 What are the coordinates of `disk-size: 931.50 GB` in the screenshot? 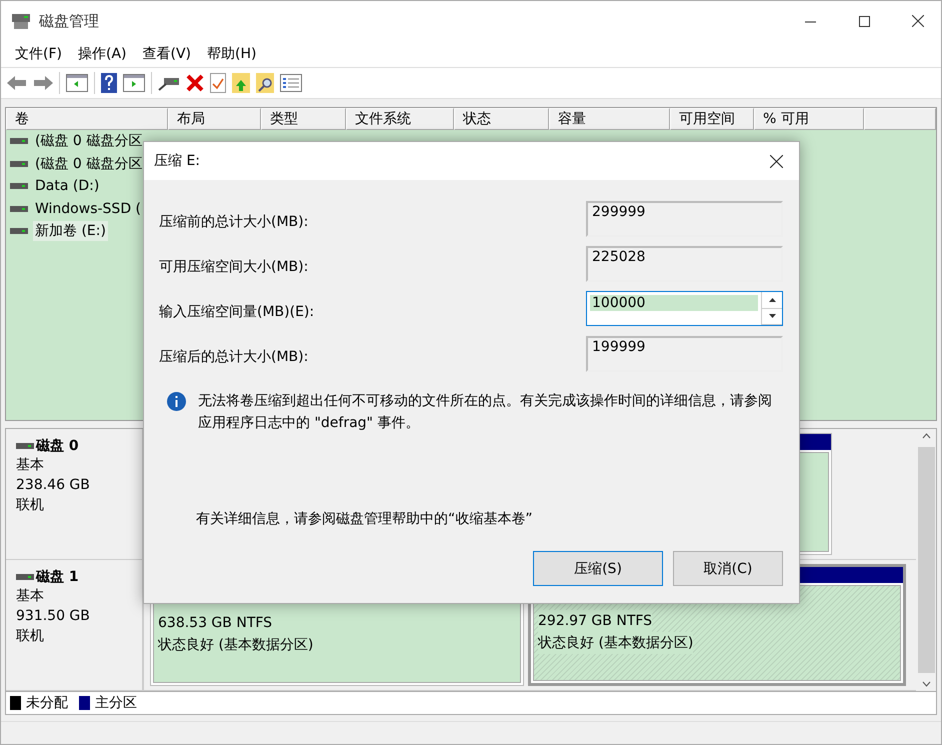 It's located at (53, 616).